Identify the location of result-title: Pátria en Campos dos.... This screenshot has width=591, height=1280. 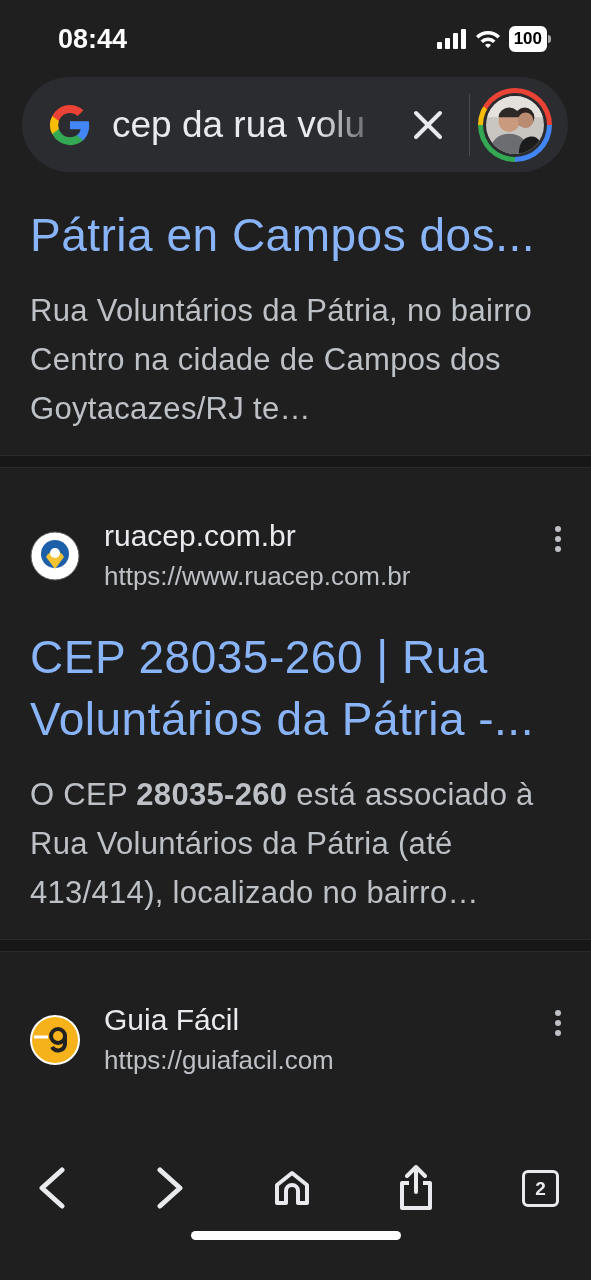
(295, 235).